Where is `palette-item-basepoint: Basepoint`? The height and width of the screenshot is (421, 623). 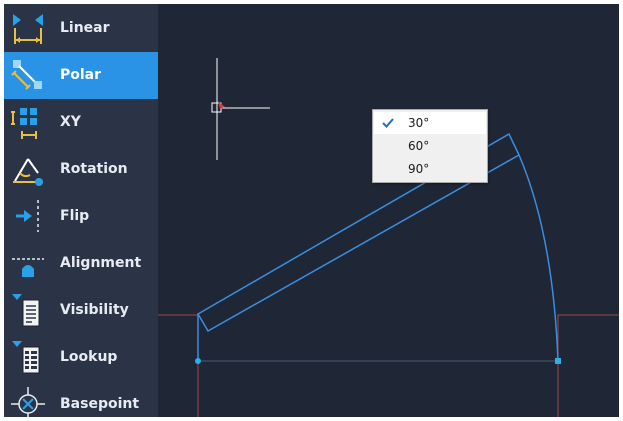 palette-item-basepoint: Basepoint is located at coordinates (81, 399).